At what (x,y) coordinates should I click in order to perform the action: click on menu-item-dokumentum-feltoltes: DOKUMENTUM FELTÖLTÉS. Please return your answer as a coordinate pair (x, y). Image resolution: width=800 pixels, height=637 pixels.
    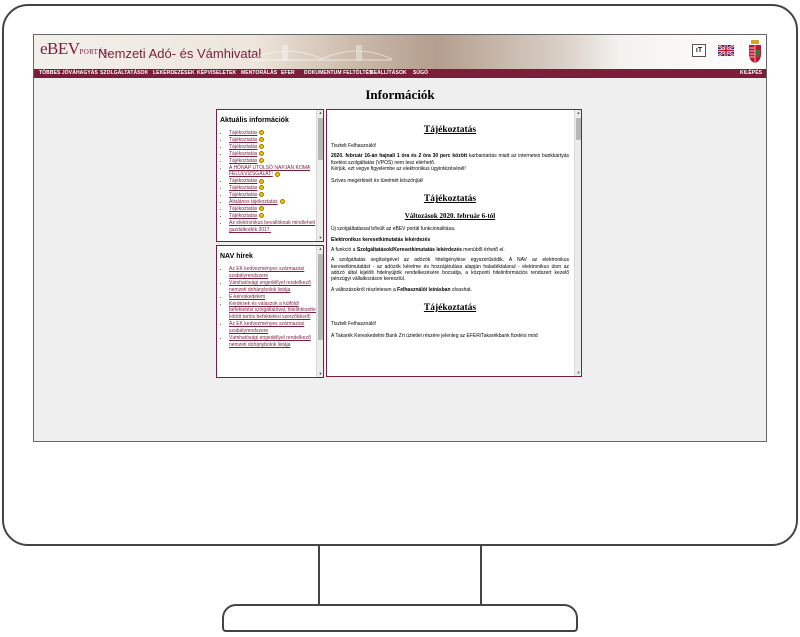
    Looking at the image, I should click on (338, 73).